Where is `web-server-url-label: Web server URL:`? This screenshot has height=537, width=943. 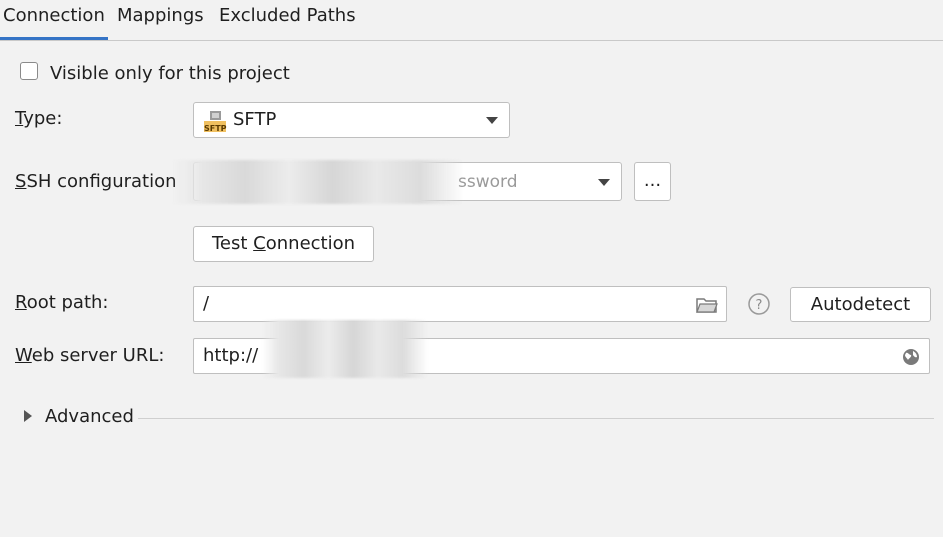
web-server-url-label: Web server URL: is located at coordinates (90, 355).